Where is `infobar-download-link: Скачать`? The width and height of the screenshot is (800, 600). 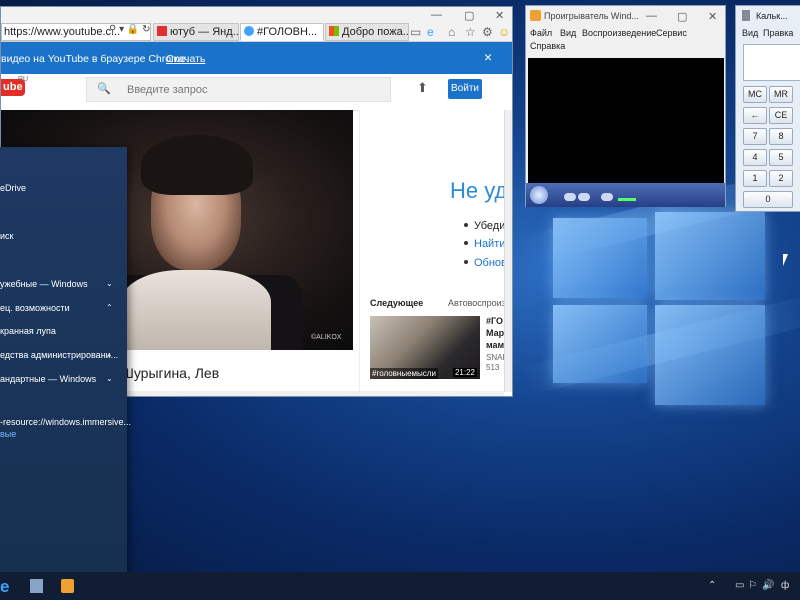 infobar-download-link: Скачать is located at coordinates (185, 59).